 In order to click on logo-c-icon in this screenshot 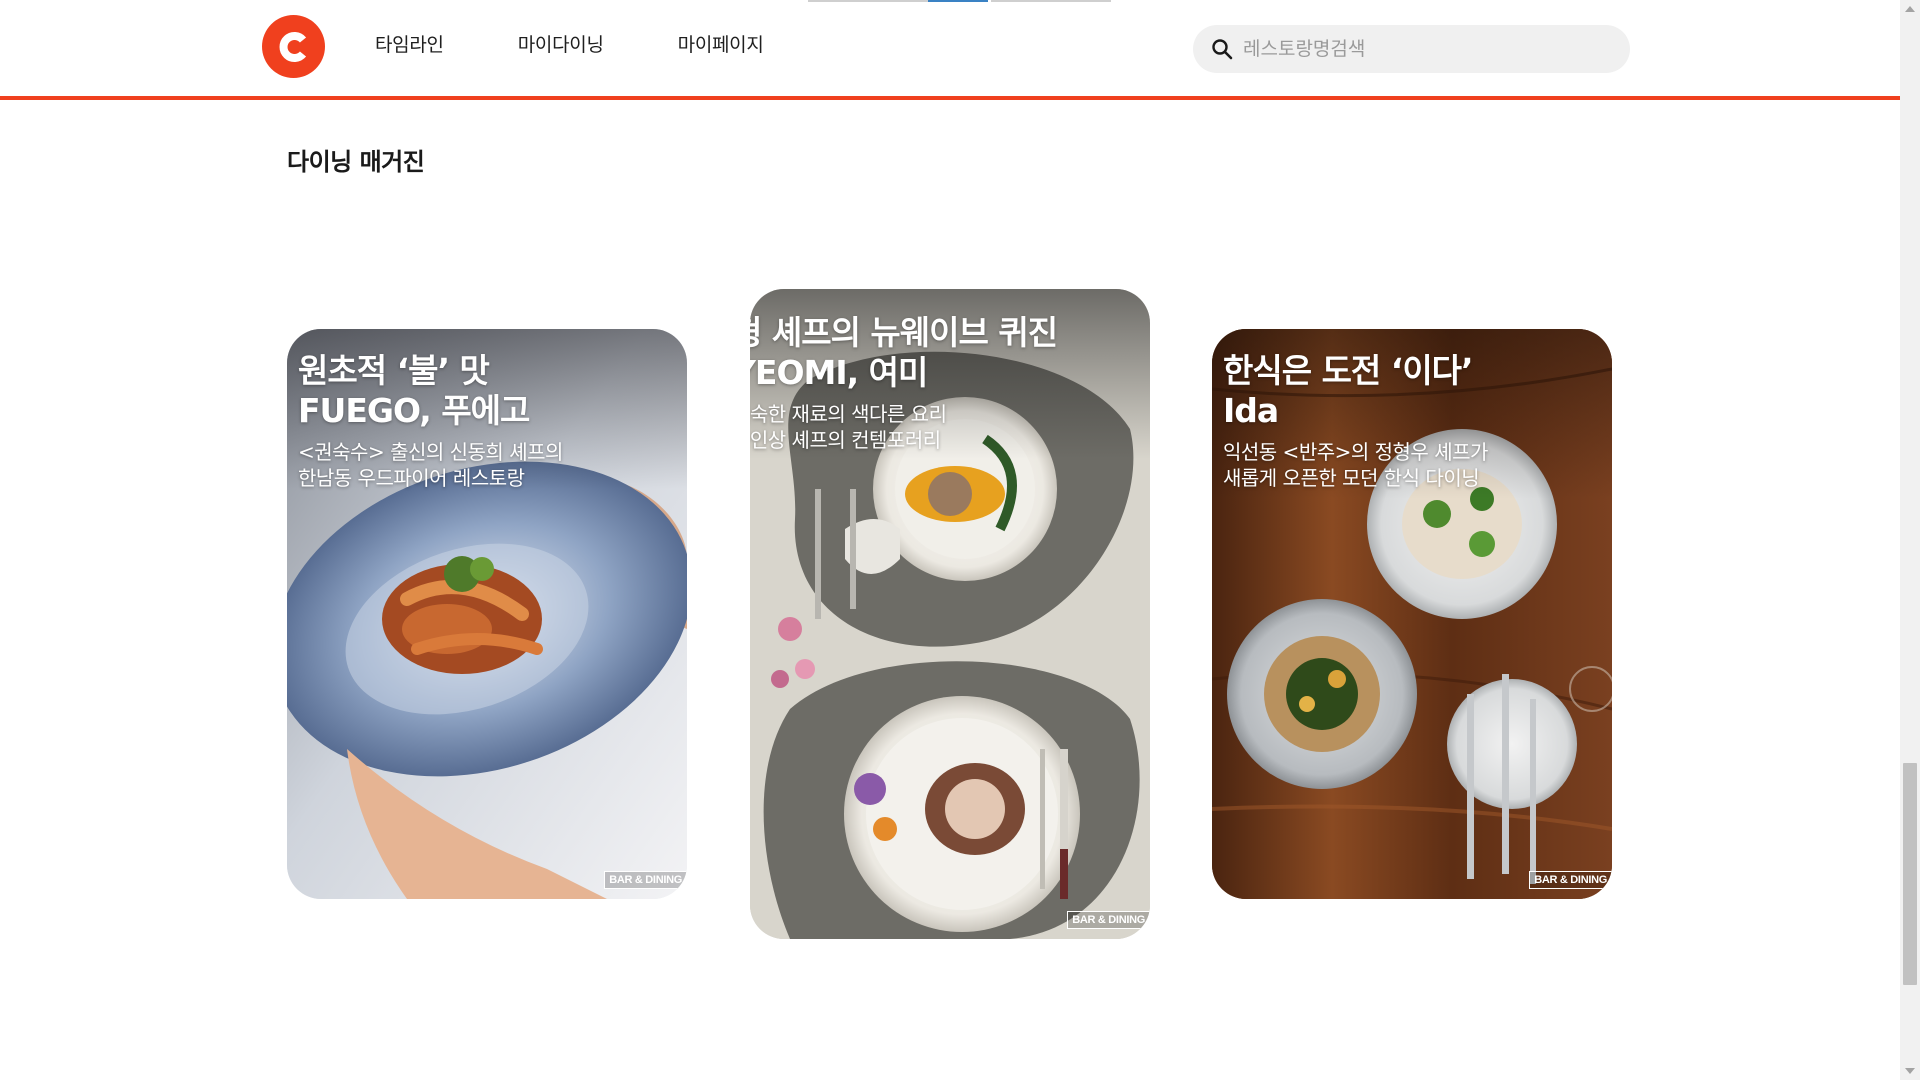, I will do `click(292, 46)`.